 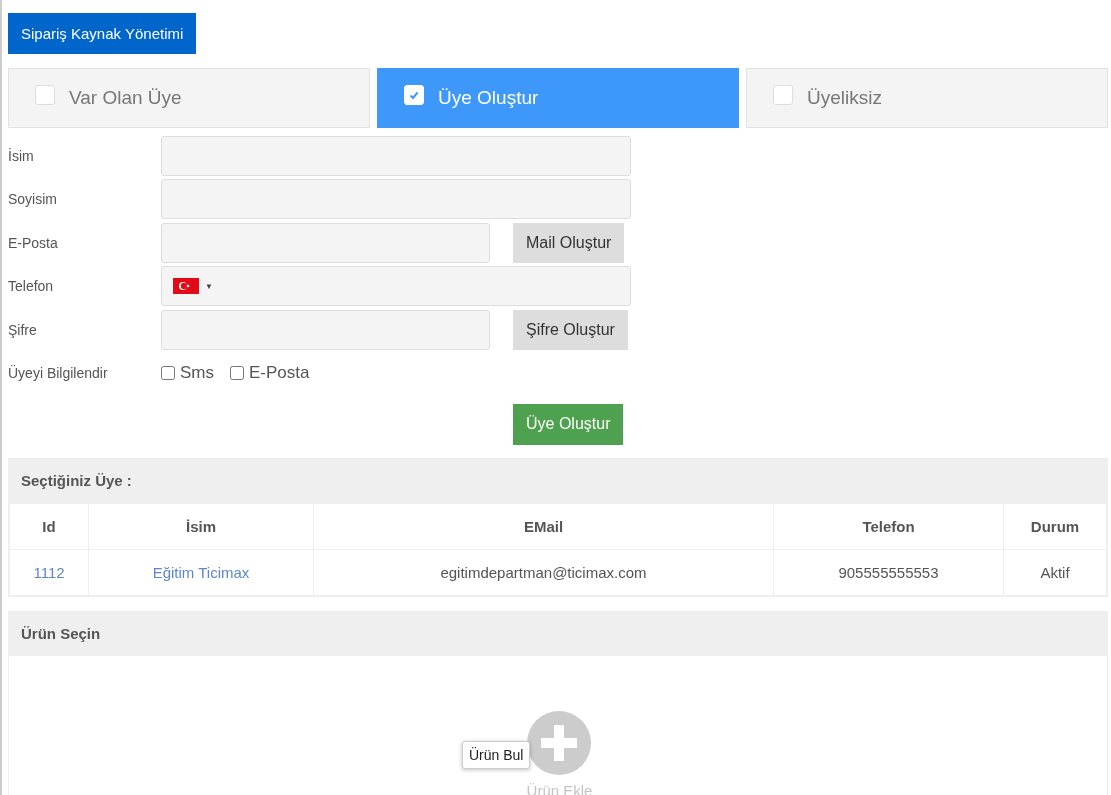 What do you see at coordinates (186, 286) in the screenshot?
I see `flag-icon` at bounding box center [186, 286].